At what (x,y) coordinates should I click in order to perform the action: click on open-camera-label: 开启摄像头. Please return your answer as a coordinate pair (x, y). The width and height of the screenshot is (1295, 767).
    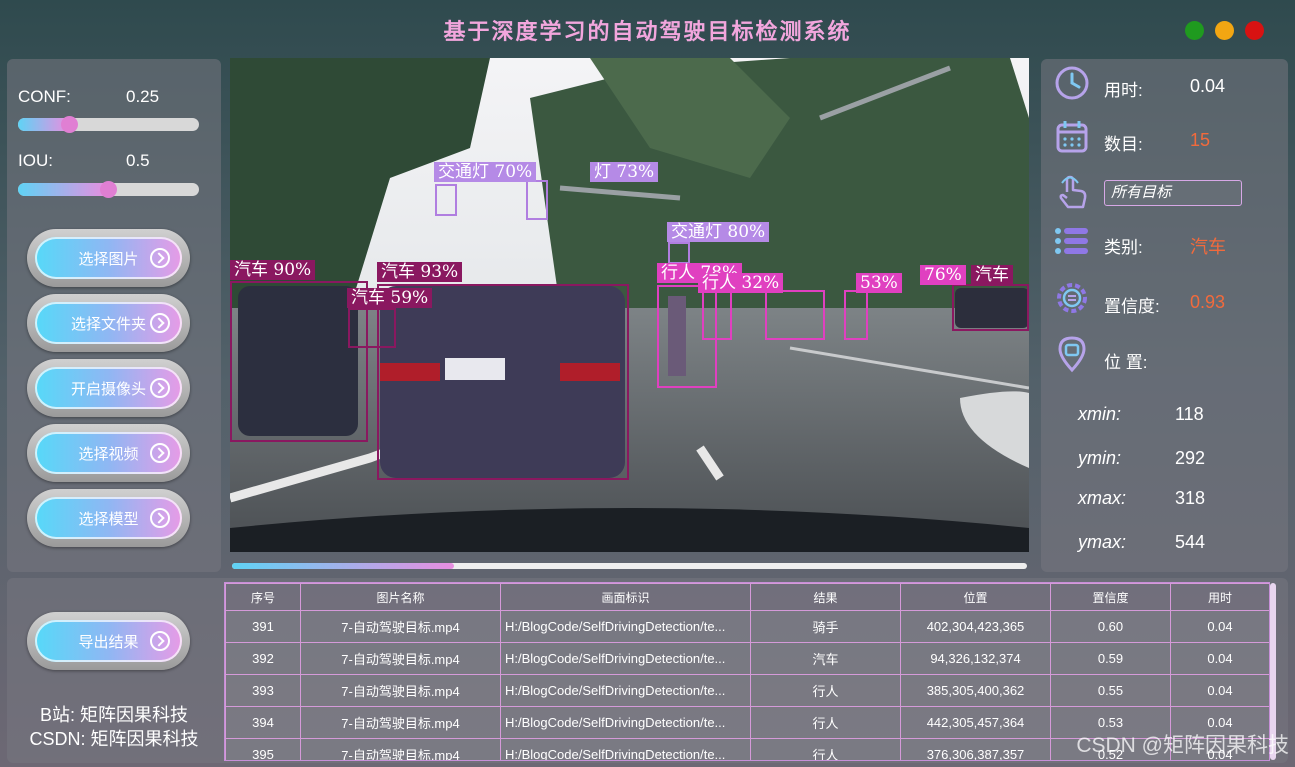
    Looking at the image, I should click on (108, 389).